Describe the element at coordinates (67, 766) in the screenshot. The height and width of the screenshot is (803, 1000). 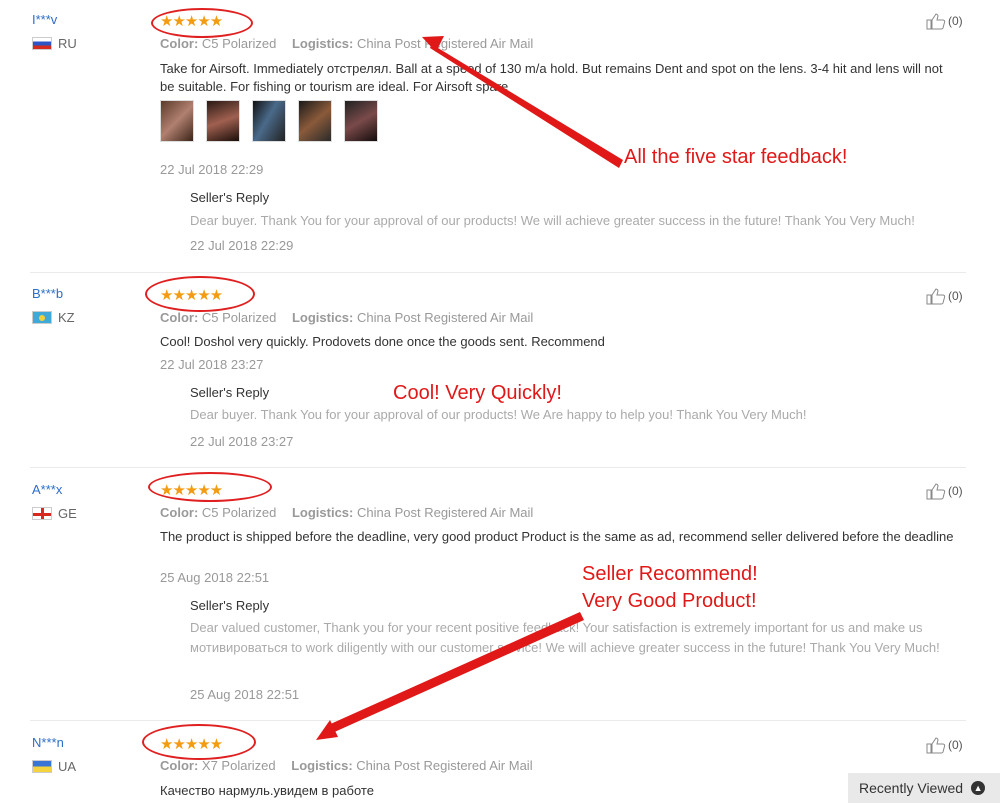
I see `country-code: UA` at that location.